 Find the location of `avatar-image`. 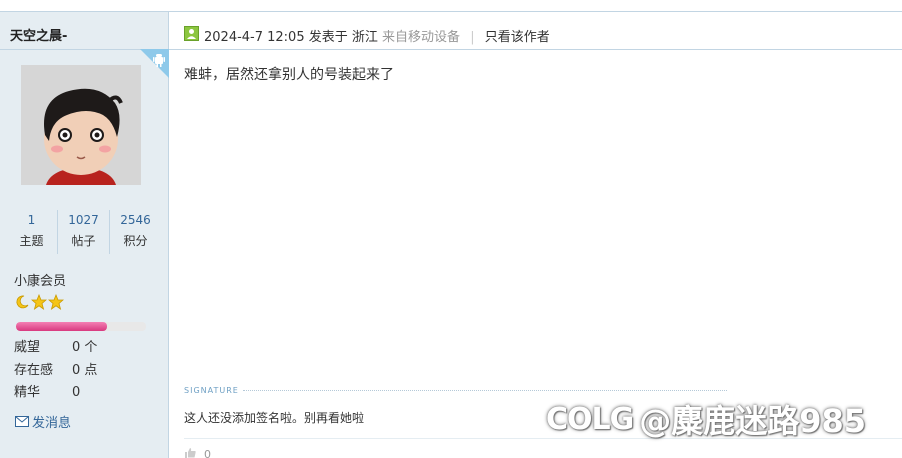

avatar-image is located at coordinates (81, 125).